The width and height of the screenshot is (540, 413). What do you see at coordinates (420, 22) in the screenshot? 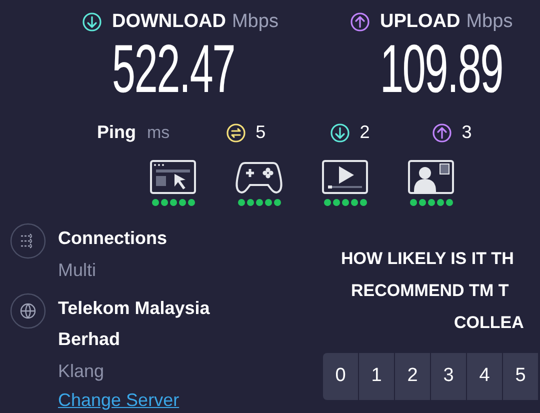
I see `upload-label: UPLOAD` at bounding box center [420, 22].